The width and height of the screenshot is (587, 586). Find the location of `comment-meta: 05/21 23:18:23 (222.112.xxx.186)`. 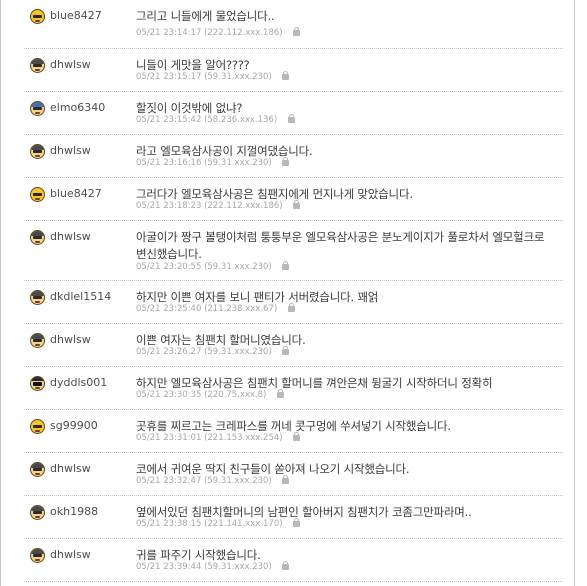

comment-meta: 05/21 23:18:23 (222.112.xxx.186) is located at coordinates (218, 205).